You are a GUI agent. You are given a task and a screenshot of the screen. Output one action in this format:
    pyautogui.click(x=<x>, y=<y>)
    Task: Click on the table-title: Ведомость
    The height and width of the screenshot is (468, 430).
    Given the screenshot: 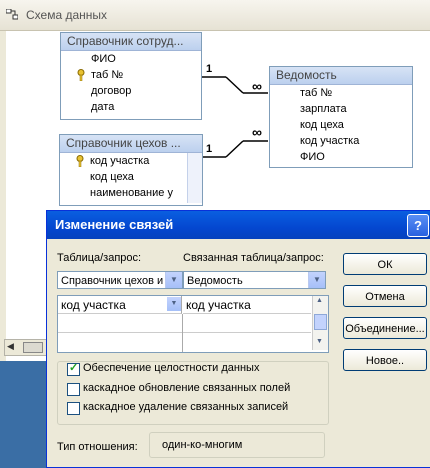 What is the action you would take?
    pyautogui.click(x=341, y=76)
    